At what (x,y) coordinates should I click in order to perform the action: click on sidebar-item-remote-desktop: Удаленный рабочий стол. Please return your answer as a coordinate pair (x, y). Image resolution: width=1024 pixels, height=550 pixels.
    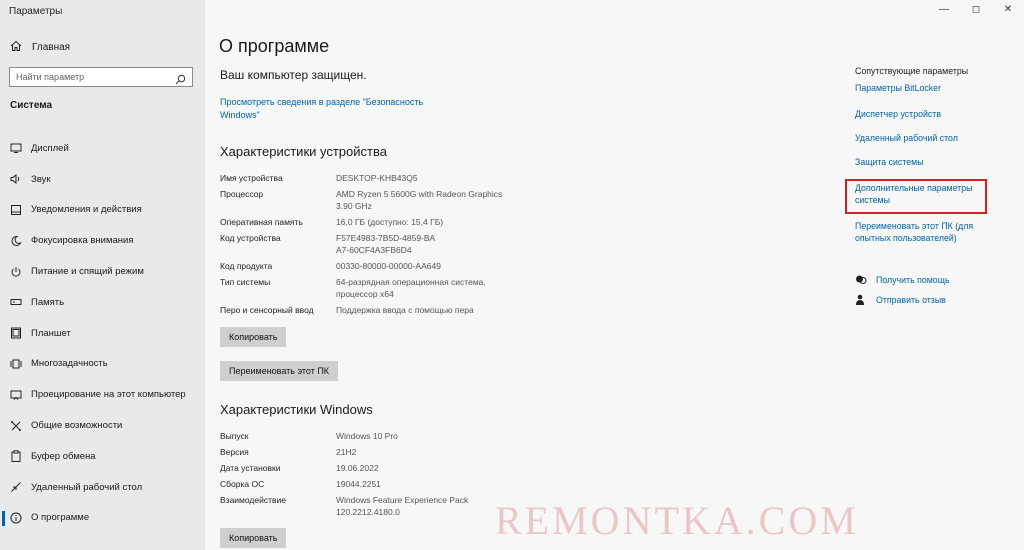
    Looking at the image, I should click on (102, 487).